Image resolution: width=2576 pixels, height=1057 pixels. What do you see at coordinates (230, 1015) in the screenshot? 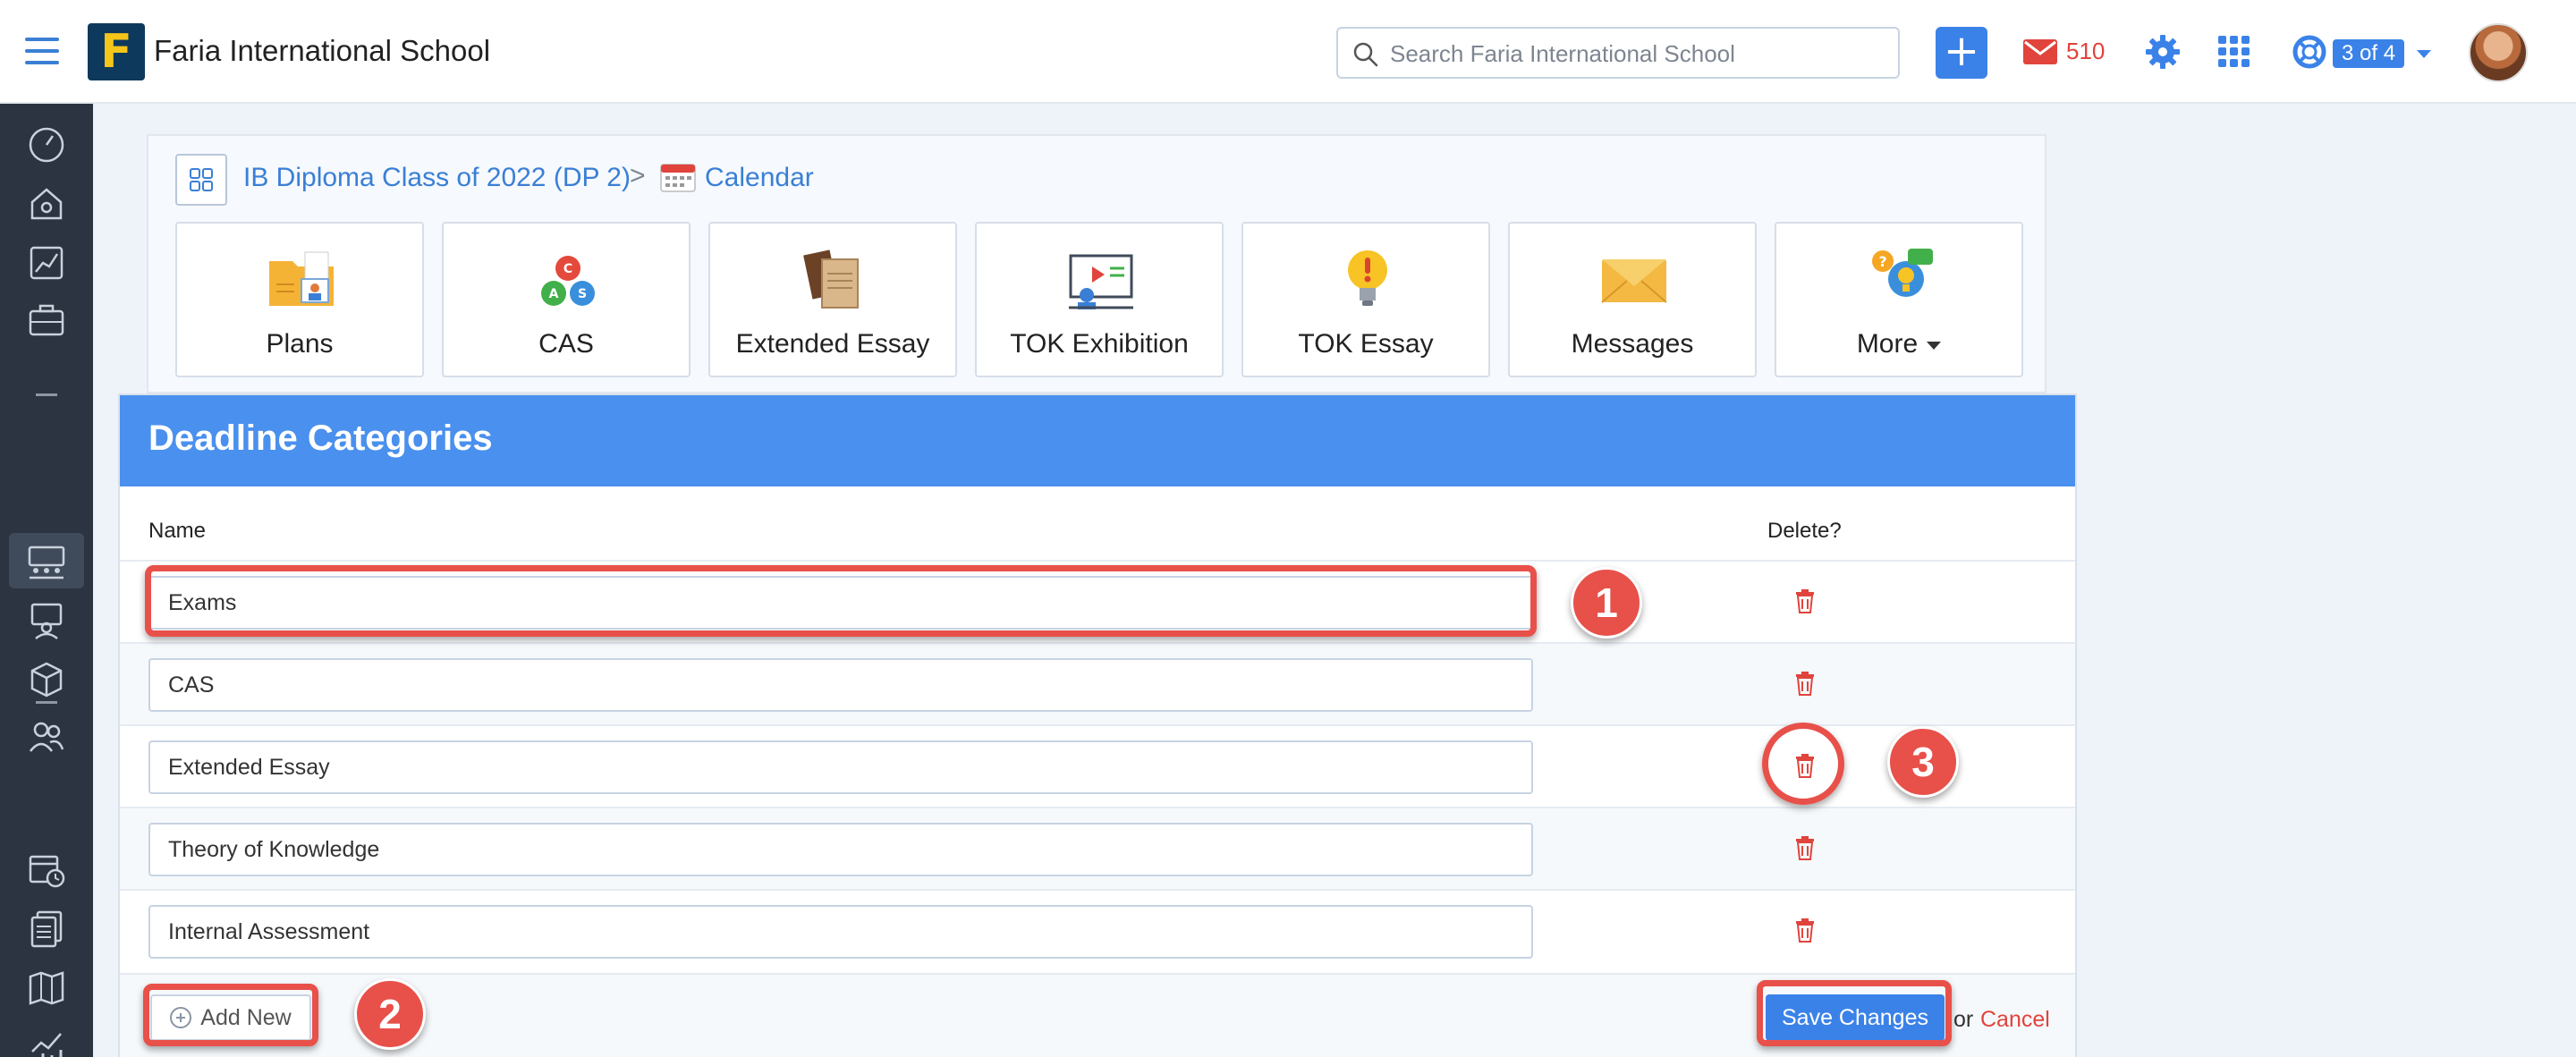
I see `highlight-add-new` at bounding box center [230, 1015].